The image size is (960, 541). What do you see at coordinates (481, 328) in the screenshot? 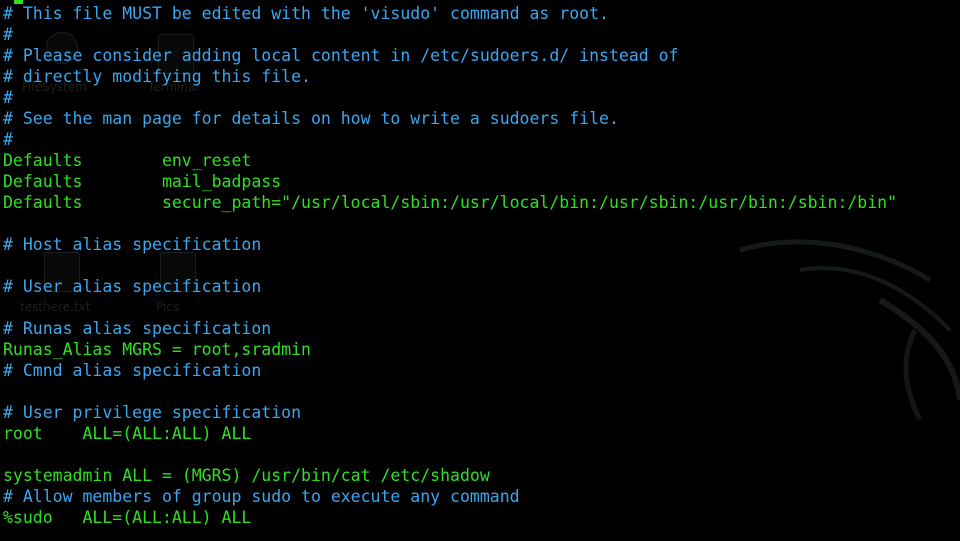
I see `comment-line: # Runas alias specification` at bounding box center [481, 328].